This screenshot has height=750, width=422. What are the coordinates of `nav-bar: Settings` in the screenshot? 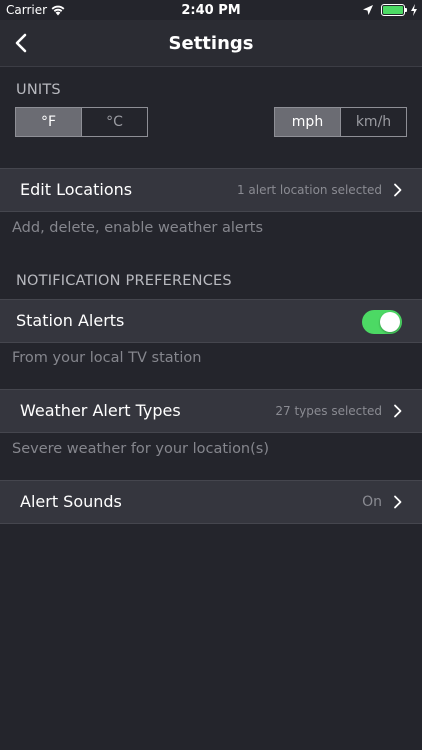 It's located at (211, 43).